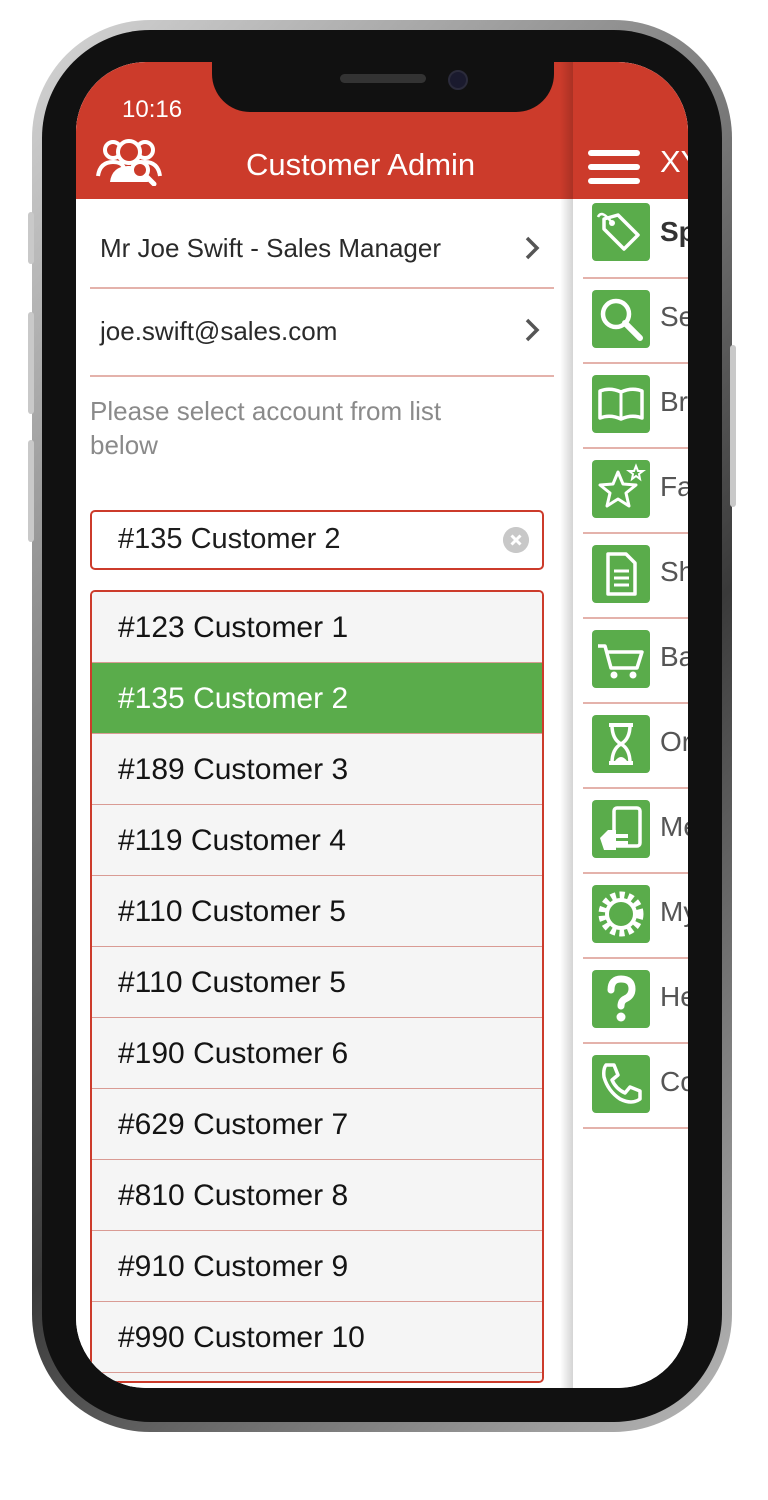 This screenshot has height=1500, width=768. What do you see at coordinates (621, 744) in the screenshot?
I see `hourglass-icon` at bounding box center [621, 744].